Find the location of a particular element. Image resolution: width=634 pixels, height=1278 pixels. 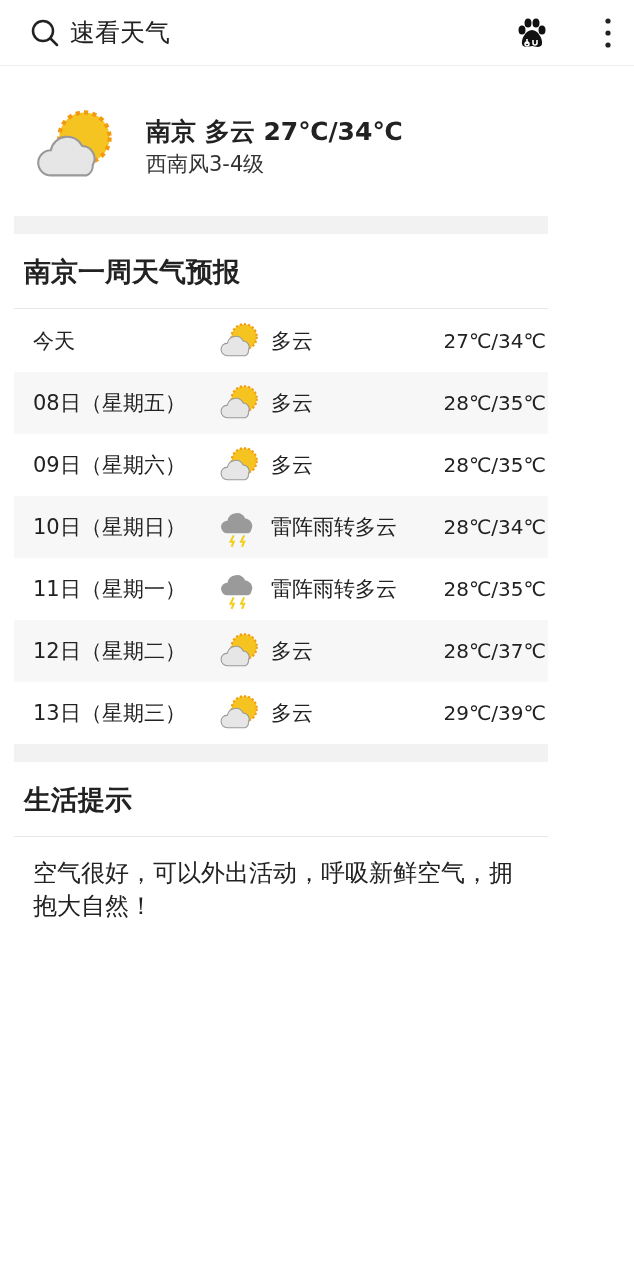

weather-headline: 南京 多云 27℃/34℃ is located at coordinates (274, 131).